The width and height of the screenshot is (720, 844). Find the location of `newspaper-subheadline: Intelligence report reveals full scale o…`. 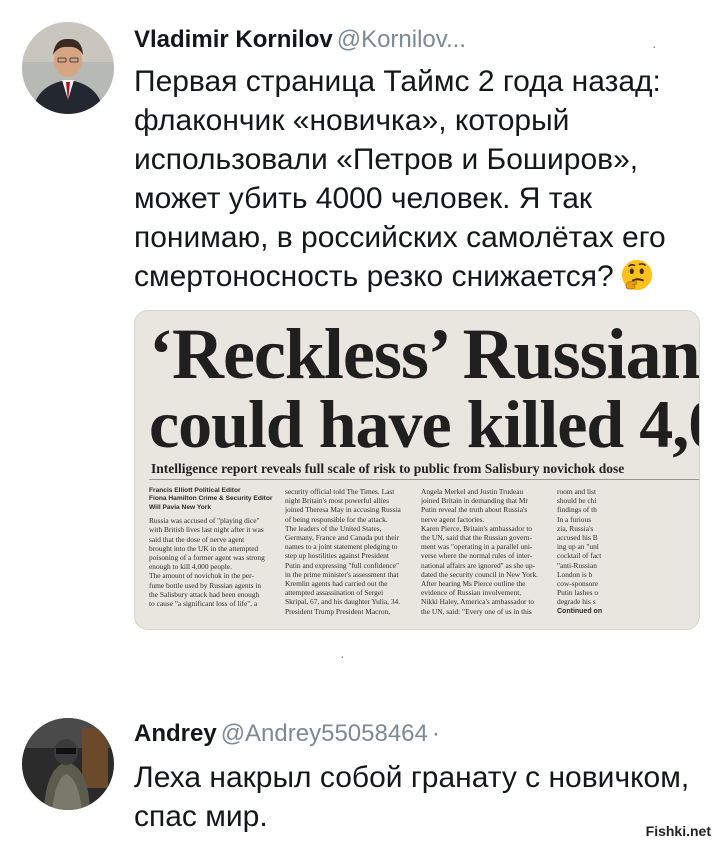

newspaper-subheadline: Intelligence report reveals full scale o… is located at coordinates (388, 468).